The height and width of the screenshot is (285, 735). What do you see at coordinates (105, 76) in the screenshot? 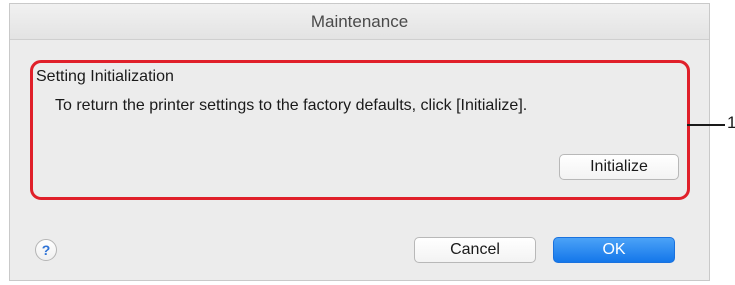
I see `group-heading: Setting Initialization` at bounding box center [105, 76].